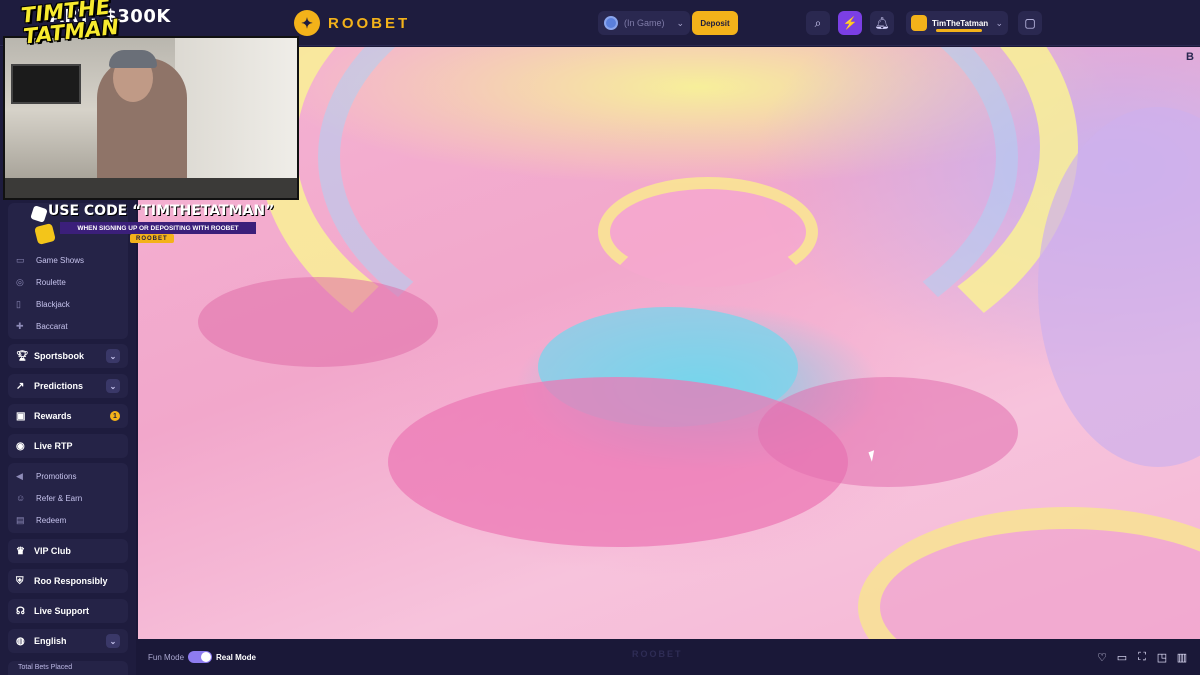 This screenshot has width=1200, height=675. I want to click on real-mode-label: Real Mode, so click(236, 657).